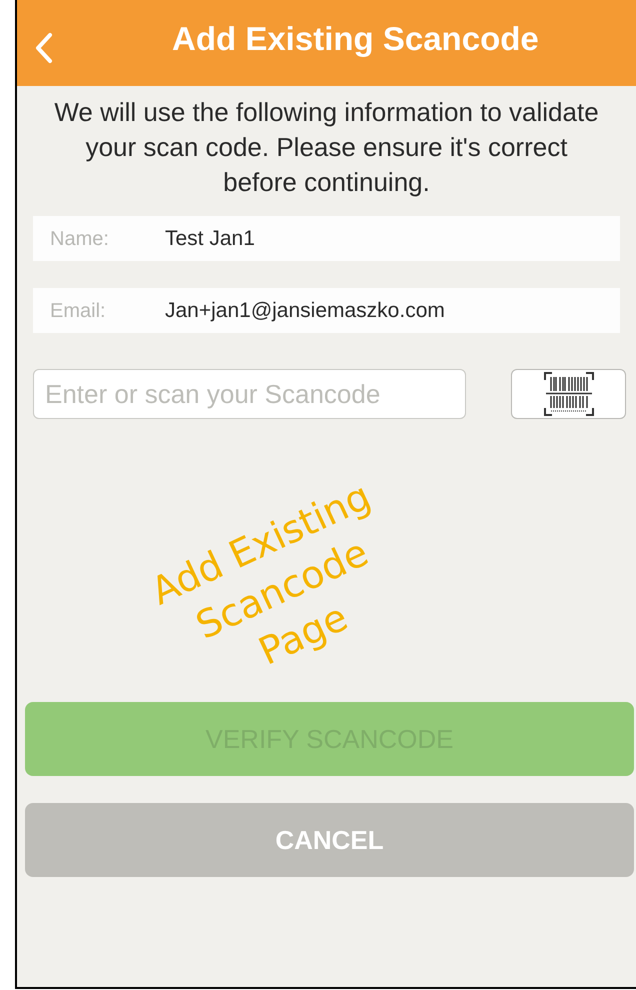 The image size is (636, 990). I want to click on intro-text: We will use the following information to validate your scan code. Please ensure it's correct before continuing., so click(326, 147).